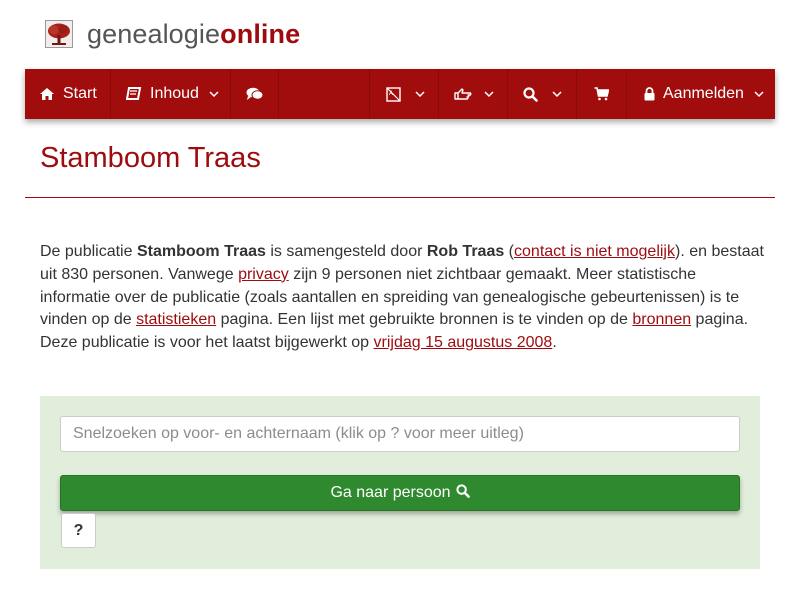  Describe the element at coordinates (346, 251) in the screenshot. I see `intro-text: is samengesteld door` at that location.